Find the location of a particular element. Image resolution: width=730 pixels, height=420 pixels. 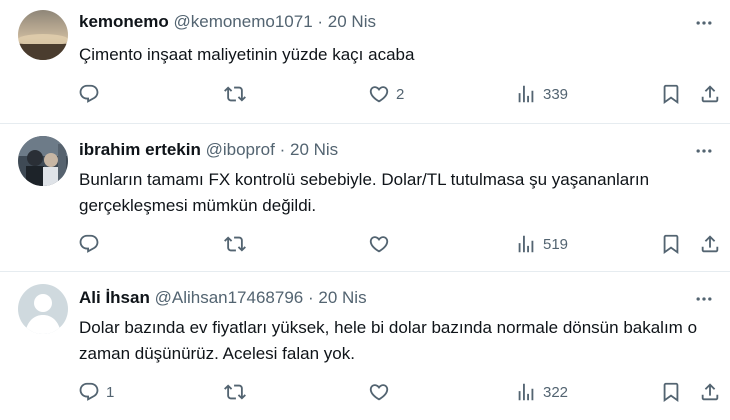

user-handle: @Alihsan17468796 is located at coordinates (229, 297).